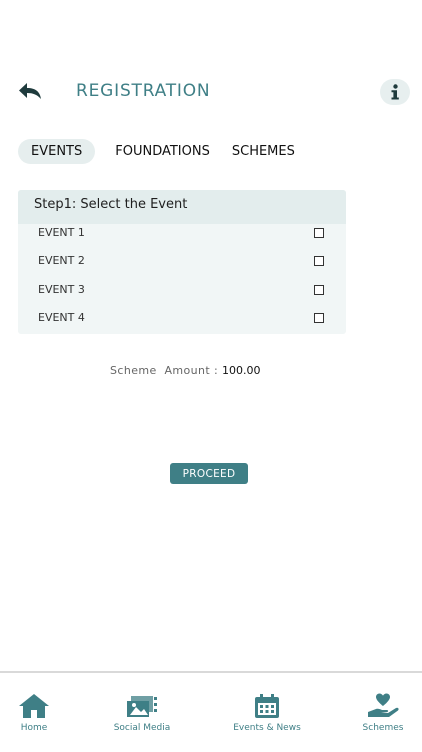  I want to click on scheme-amount-value: 100.00, so click(241, 370).